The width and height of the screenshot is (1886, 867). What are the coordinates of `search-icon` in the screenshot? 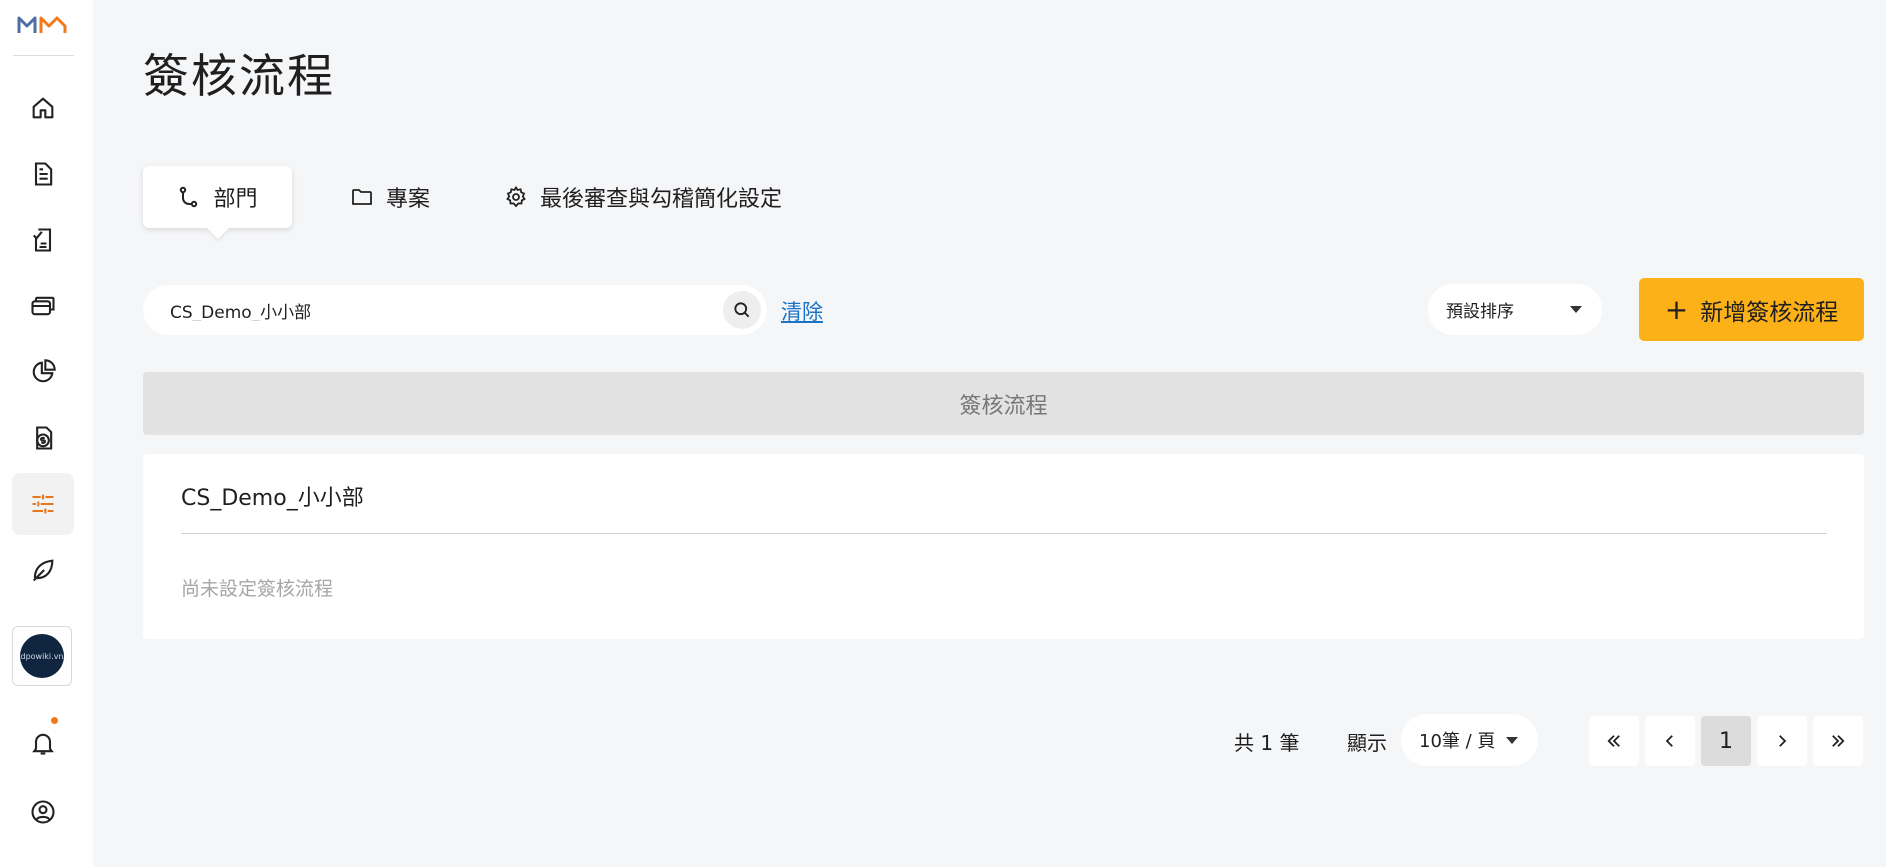 It's located at (742, 310).